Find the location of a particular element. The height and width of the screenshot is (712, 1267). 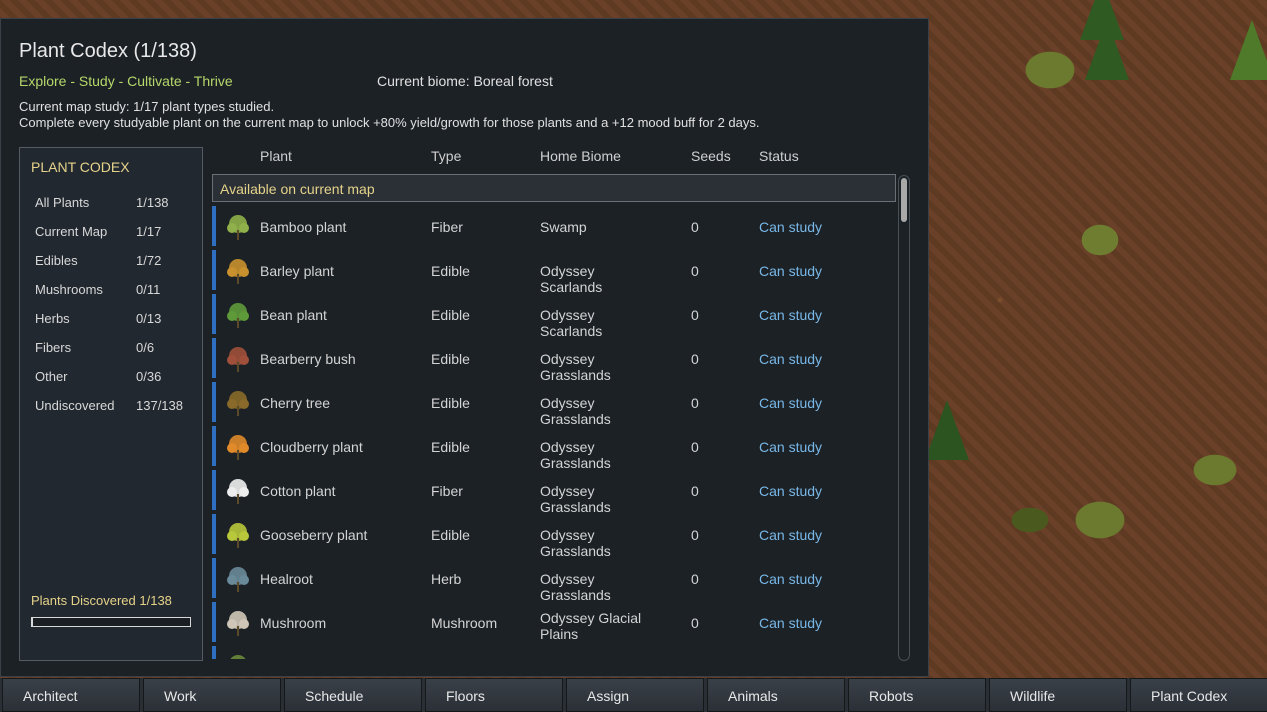

category-label: Edibles is located at coordinates (56, 260).